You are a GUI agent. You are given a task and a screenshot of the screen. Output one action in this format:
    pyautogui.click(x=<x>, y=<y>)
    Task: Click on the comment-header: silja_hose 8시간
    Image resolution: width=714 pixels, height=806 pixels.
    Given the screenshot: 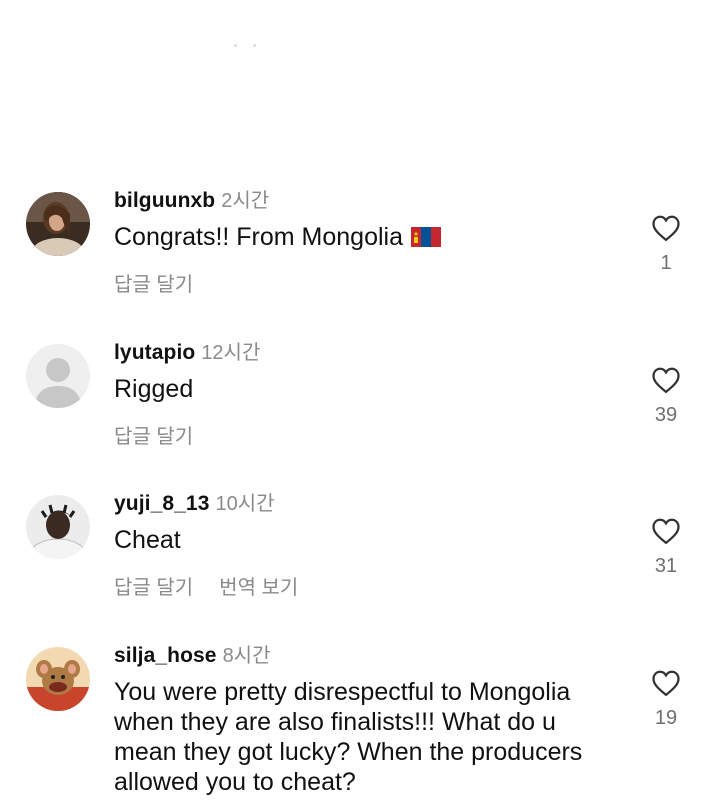 What is the action you would take?
    pyautogui.click(x=192, y=653)
    